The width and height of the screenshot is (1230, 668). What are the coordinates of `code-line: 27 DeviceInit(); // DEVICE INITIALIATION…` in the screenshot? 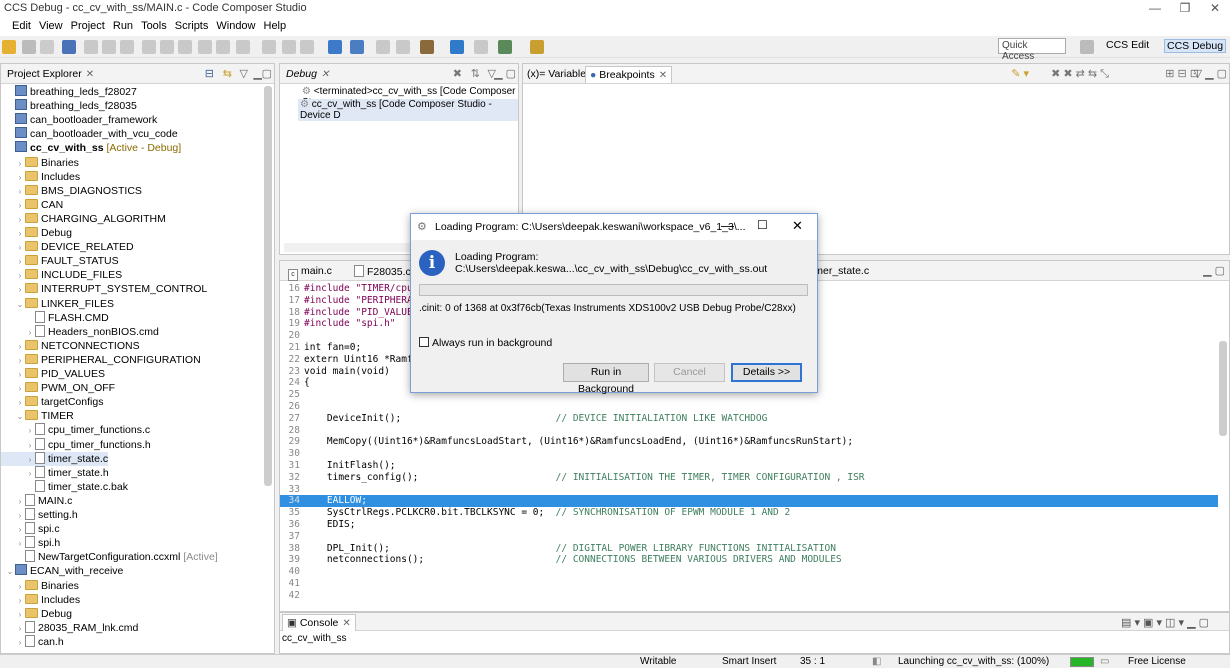 It's located at (749, 419).